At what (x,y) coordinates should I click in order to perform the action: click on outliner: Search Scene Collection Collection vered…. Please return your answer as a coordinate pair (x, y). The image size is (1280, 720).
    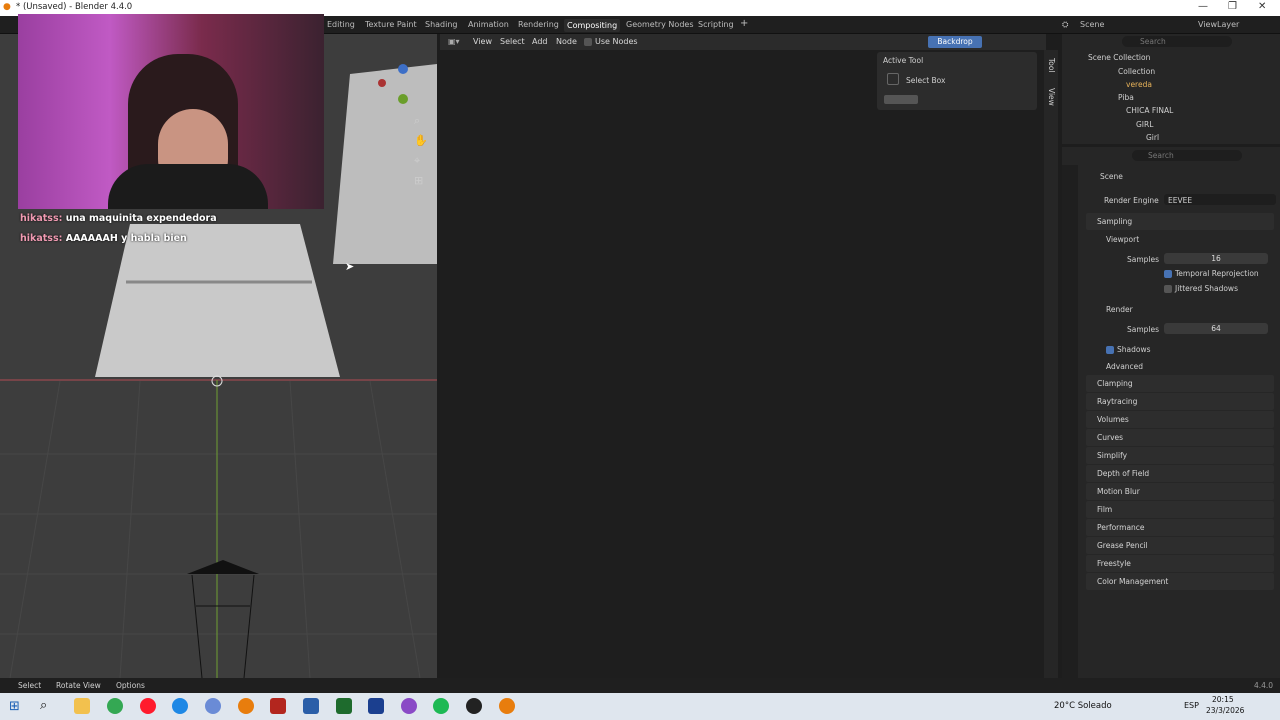
    Looking at the image, I should click on (1171, 89).